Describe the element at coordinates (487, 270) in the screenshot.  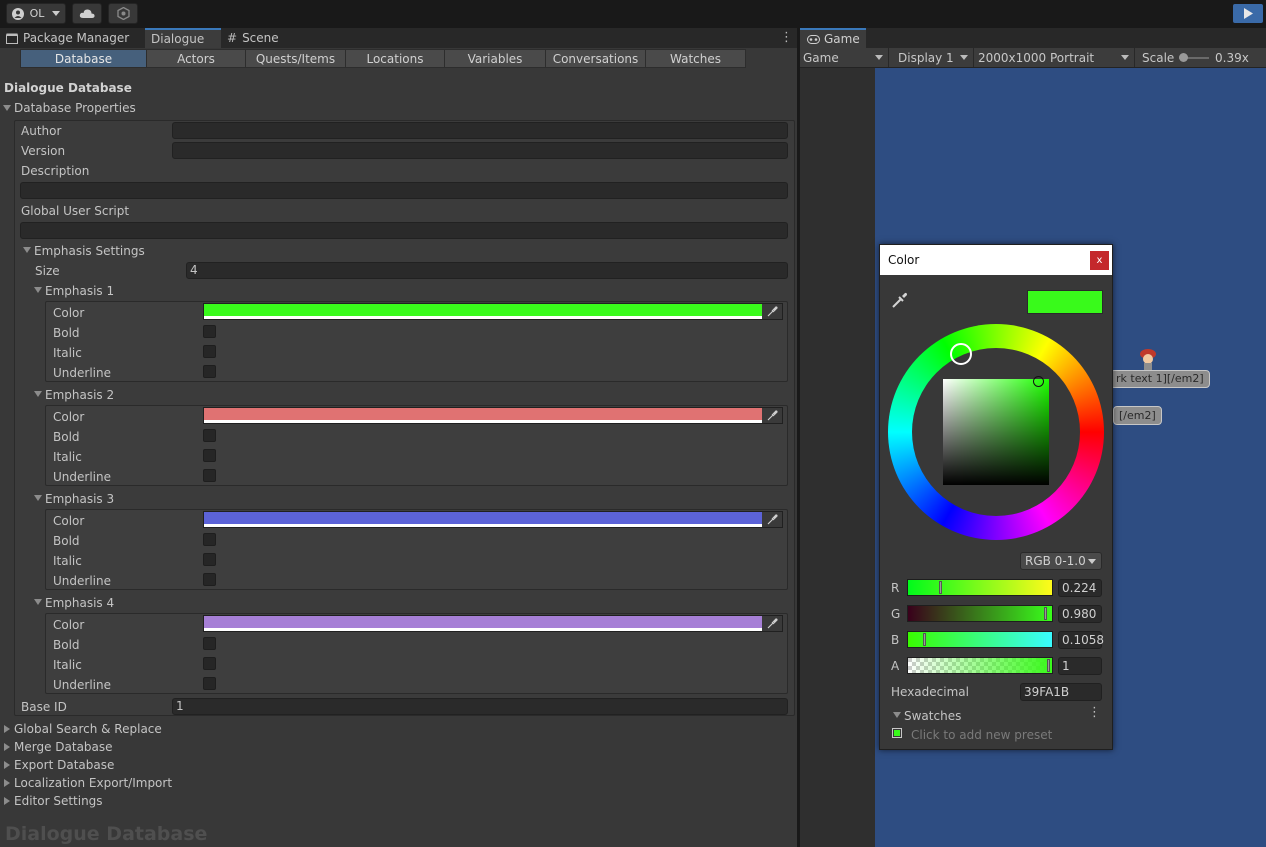
I see `size-field: 4` at that location.